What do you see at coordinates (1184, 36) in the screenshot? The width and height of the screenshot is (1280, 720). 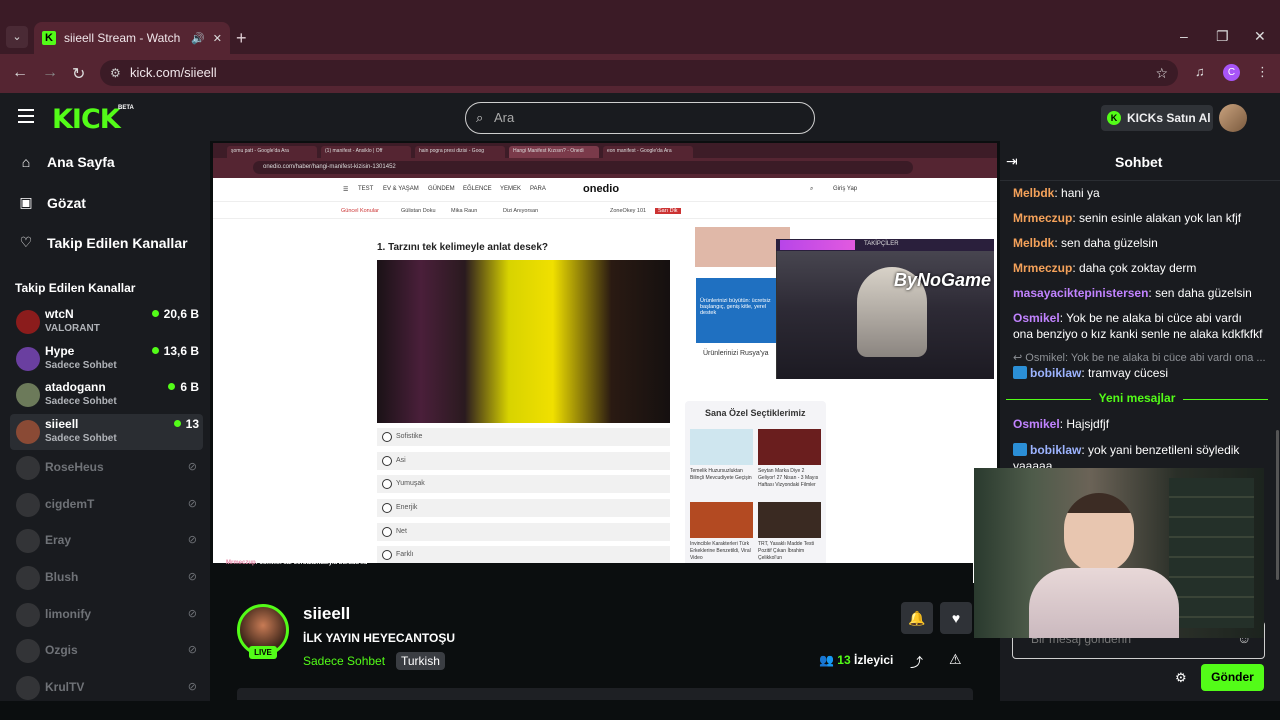 I see `minimize-icon: –` at bounding box center [1184, 36].